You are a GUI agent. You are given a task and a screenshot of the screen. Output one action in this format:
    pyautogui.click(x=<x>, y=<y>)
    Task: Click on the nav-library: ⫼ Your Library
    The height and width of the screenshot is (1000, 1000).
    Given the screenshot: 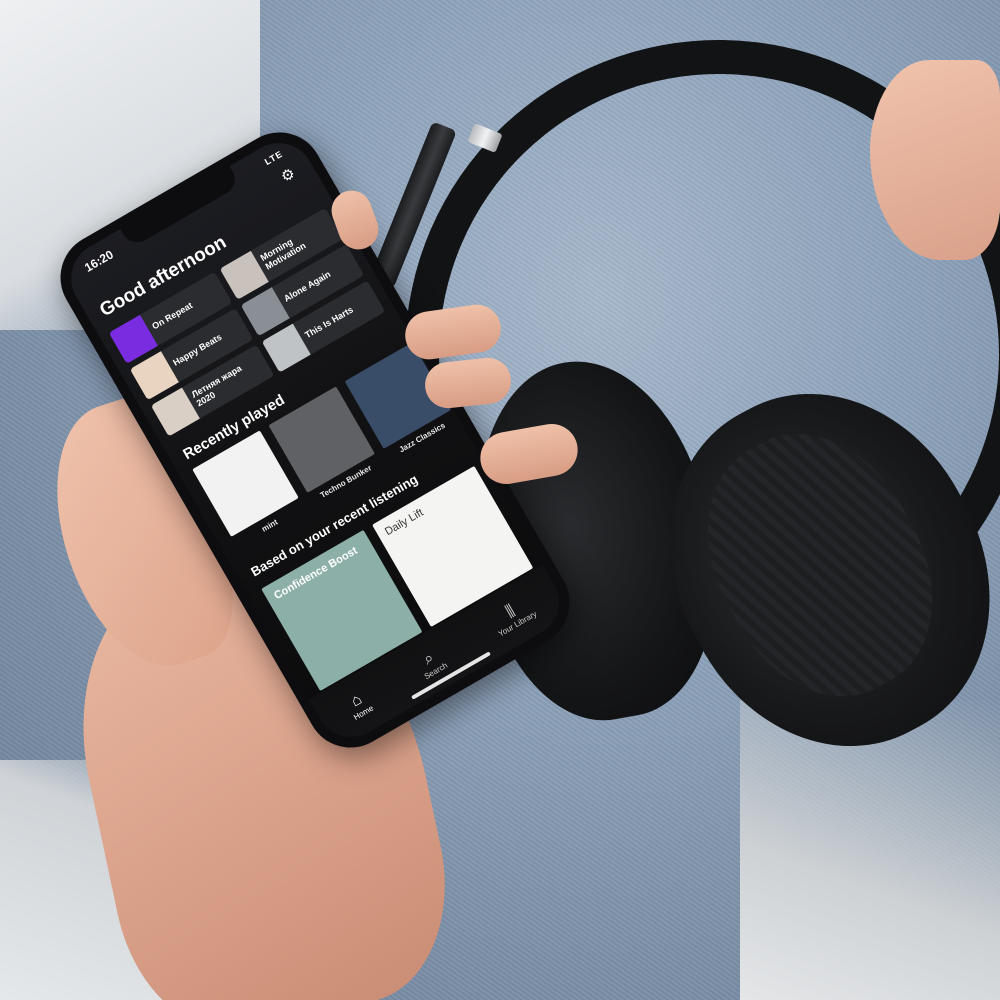 What is the action you would take?
    pyautogui.click(x=512, y=615)
    